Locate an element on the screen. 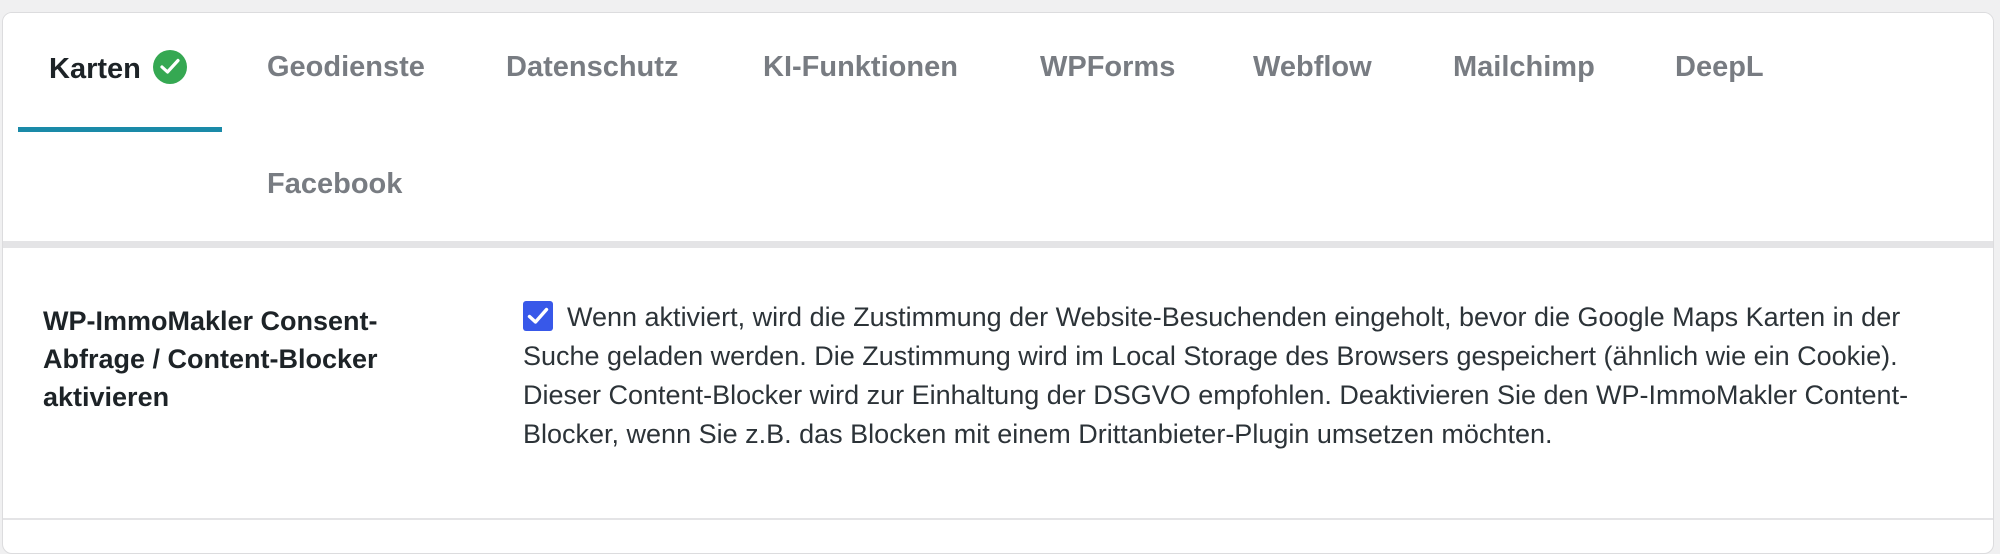 The image size is (2000, 554). tab-ki-funktionen: KI-Funktionen is located at coordinates (860, 67).